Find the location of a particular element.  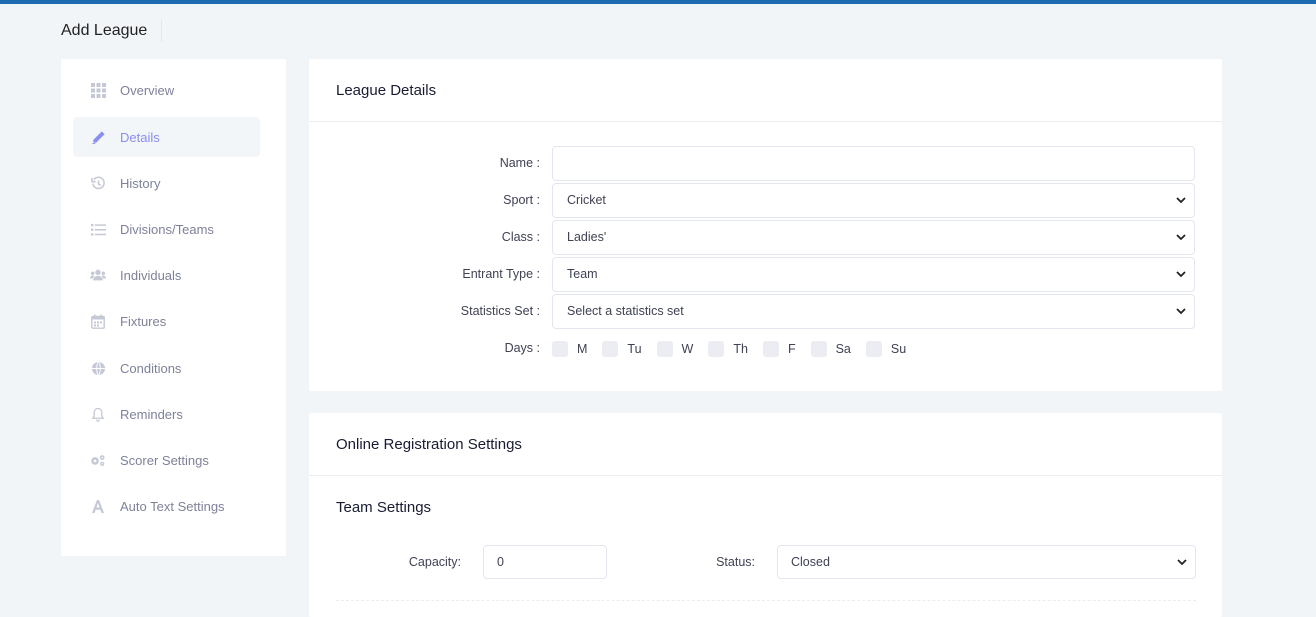

day-checkbox-sa is located at coordinates (818, 348).